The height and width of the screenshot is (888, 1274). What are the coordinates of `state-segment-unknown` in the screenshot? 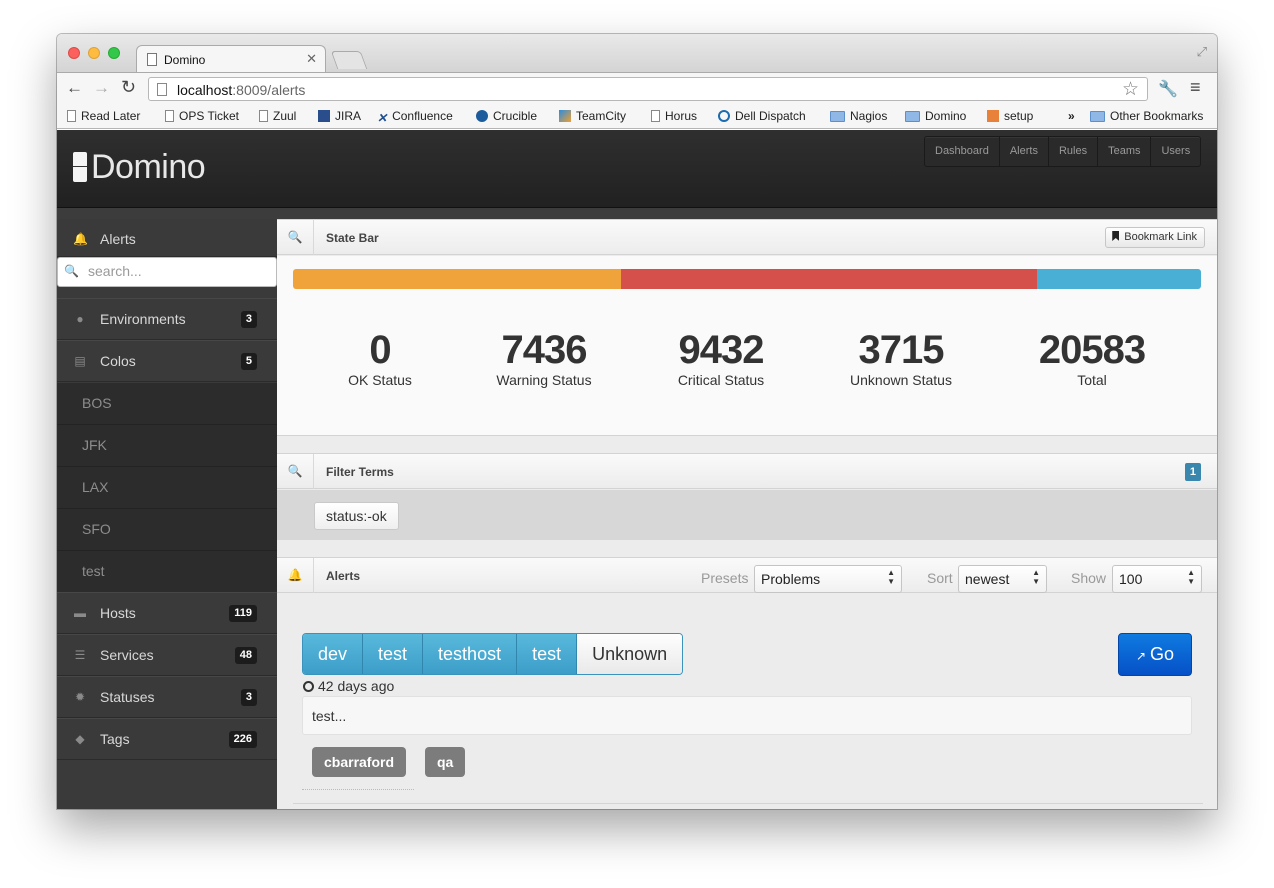 It's located at (1119, 279).